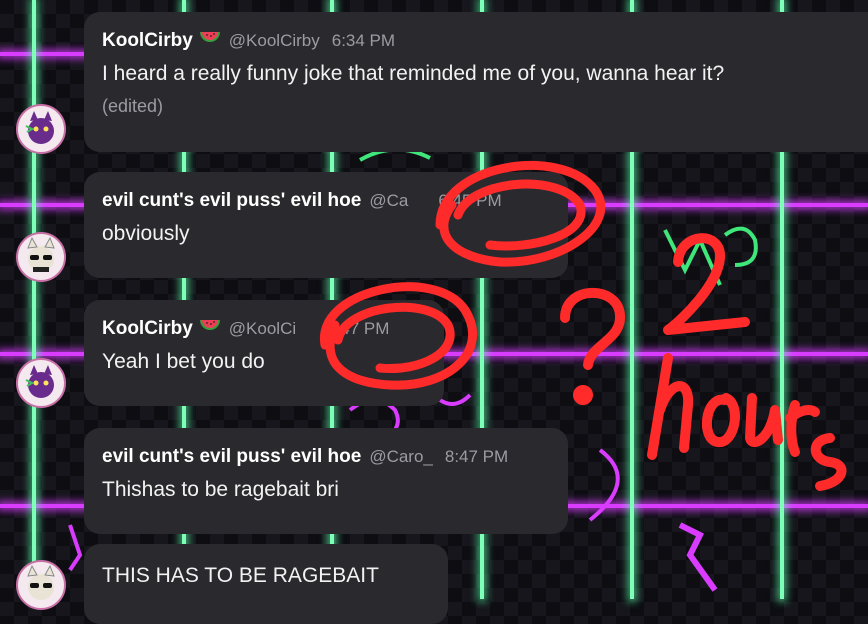  Describe the element at coordinates (34, 299) in the screenshot. I see `neon-line-vertical` at that location.